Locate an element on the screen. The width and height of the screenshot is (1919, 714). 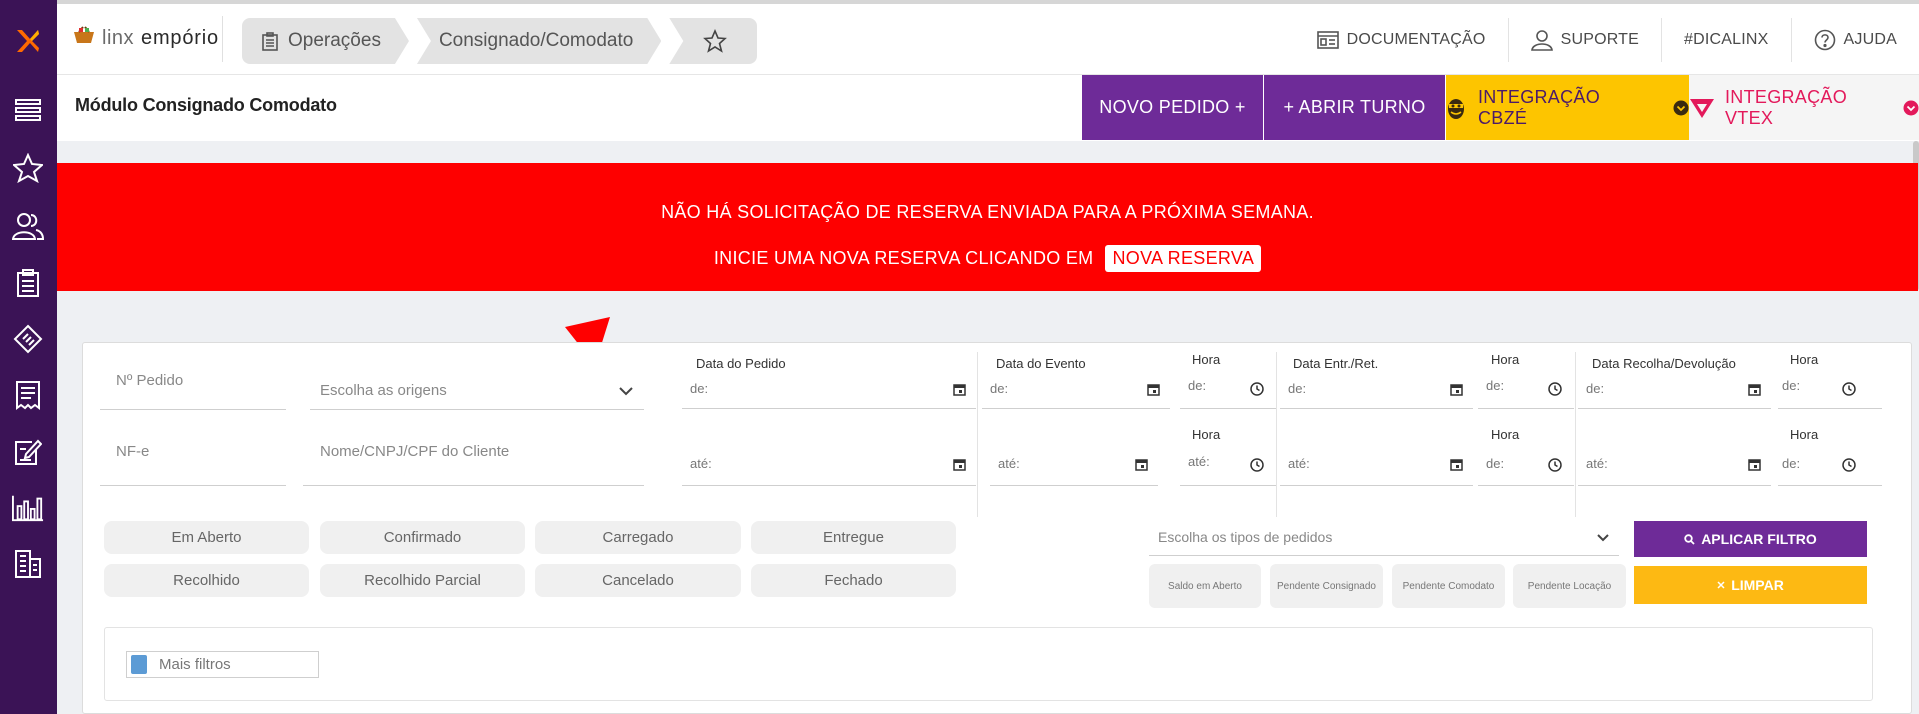
edit-doc-icon is located at coordinates (28, 452).